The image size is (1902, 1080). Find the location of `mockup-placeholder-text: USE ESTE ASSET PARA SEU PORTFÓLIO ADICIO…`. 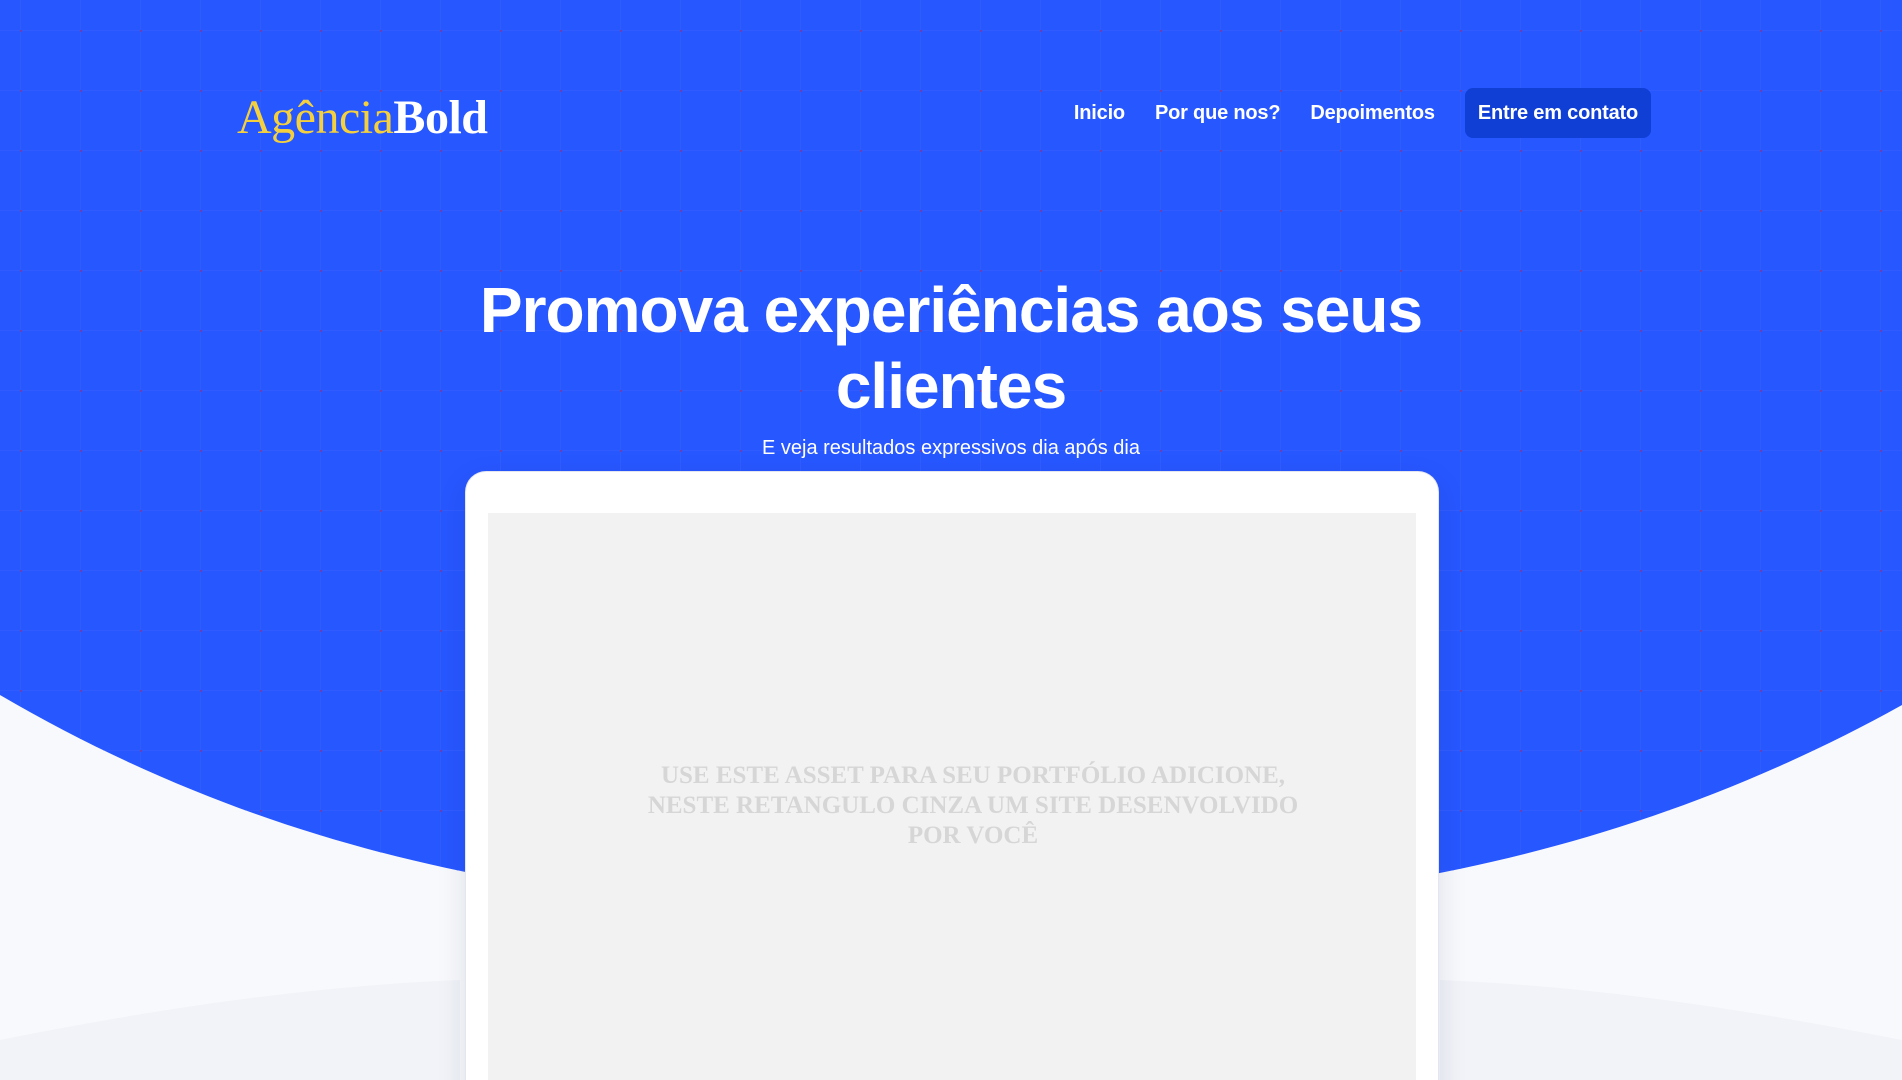

mockup-placeholder-text: USE ESTE ASSET PARA SEU PORTFÓLIO ADICIO… is located at coordinates (973, 805).